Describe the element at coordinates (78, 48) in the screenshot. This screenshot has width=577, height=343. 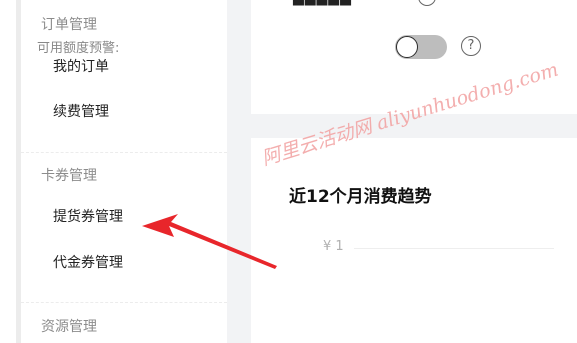
I see `quota-warning-label: 可用额度预警:` at that location.